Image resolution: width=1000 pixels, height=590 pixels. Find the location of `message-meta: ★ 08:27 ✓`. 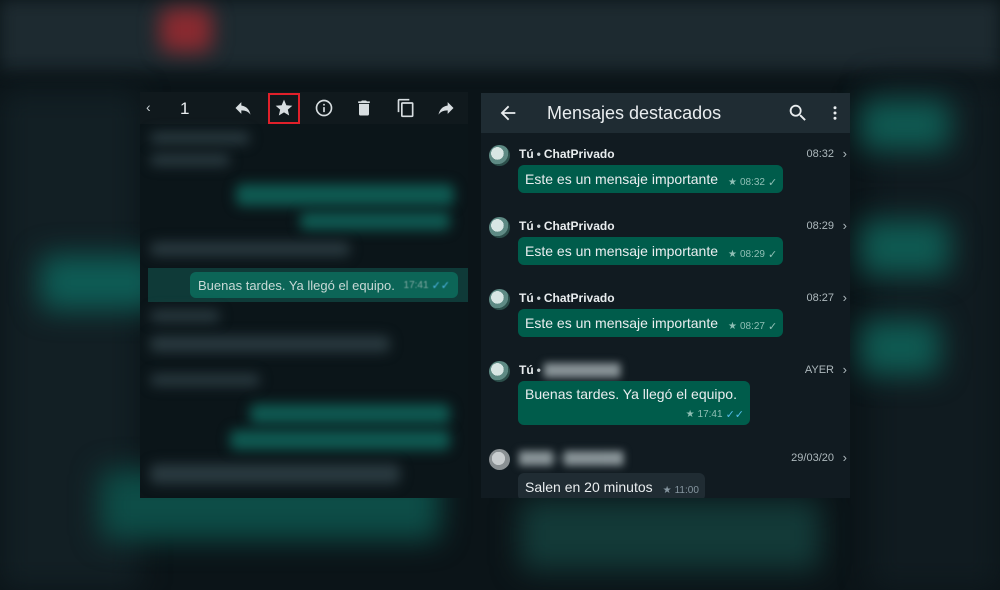

message-meta: ★ 08:27 ✓ is located at coordinates (752, 323).